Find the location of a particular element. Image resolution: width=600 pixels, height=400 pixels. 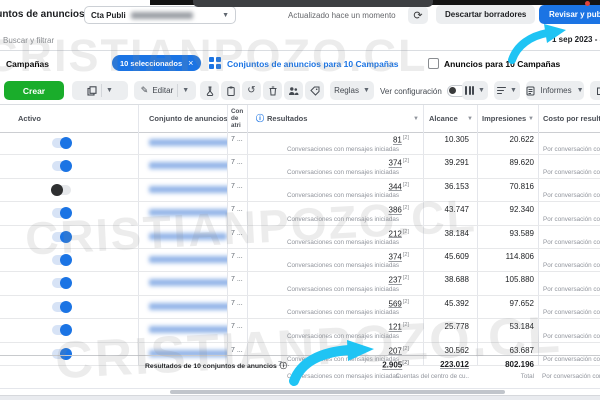

footer-reach-total: 223.012 is located at coordinates (396, 364).